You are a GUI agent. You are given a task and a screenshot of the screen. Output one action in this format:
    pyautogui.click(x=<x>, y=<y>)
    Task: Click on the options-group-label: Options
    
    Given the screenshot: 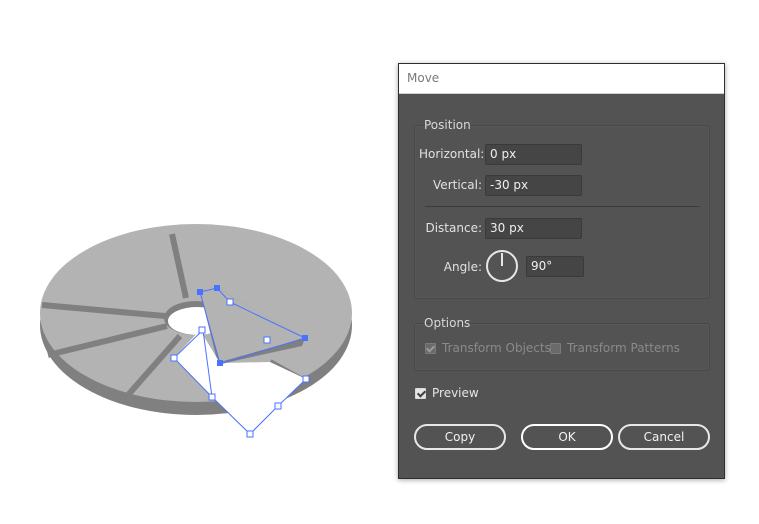 What is the action you would take?
    pyautogui.click(x=447, y=323)
    